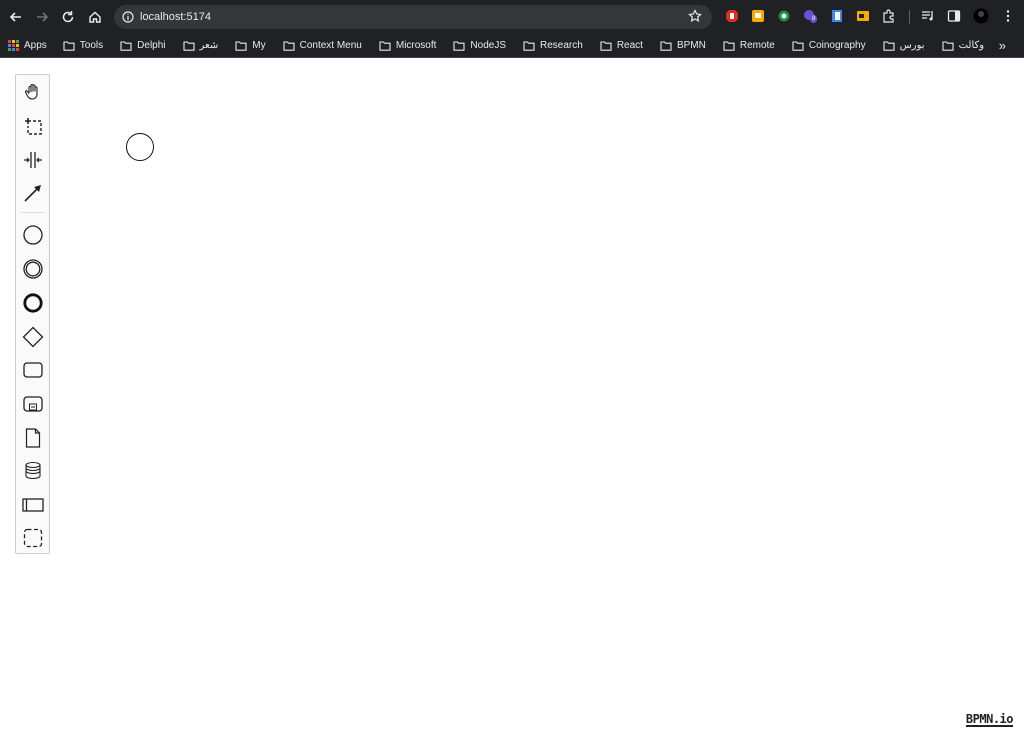 The width and height of the screenshot is (1024, 738). I want to click on bookmark-folder: وكالت, so click(963, 45).